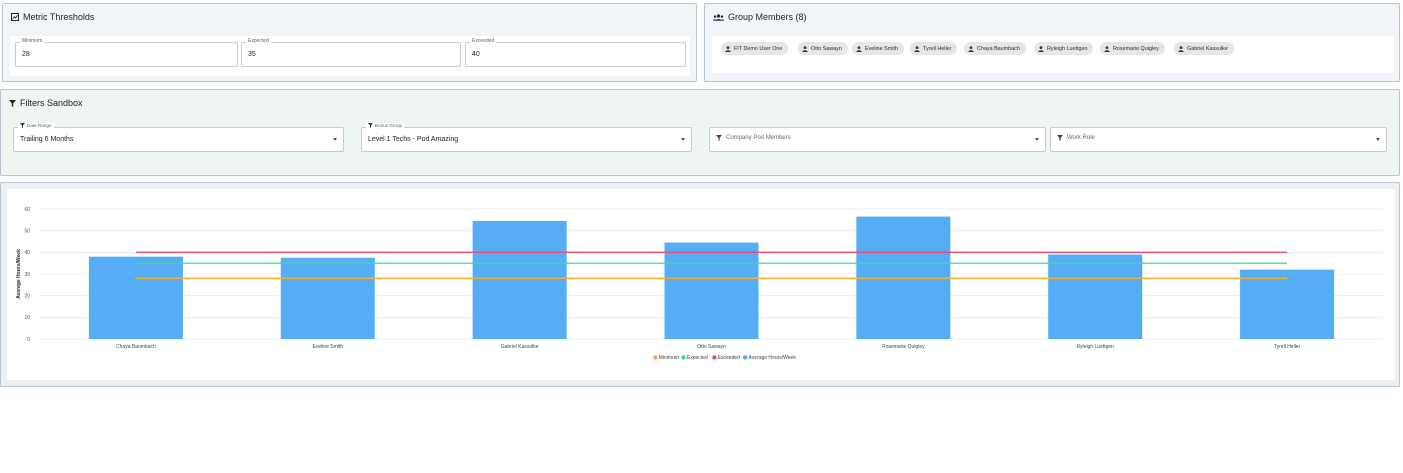 Image resolution: width=1403 pixels, height=473 pixels. Describe the element at coordinates (1067, 48) in the screenshot. I see `member-name: Ryleigh Luettgen` at that location.